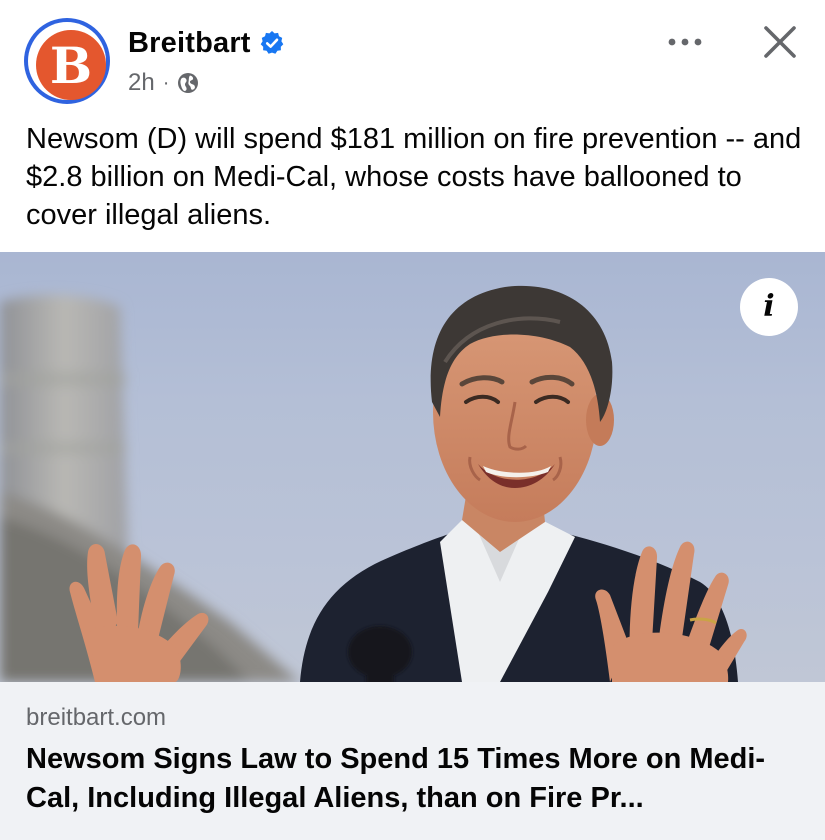 The width and height of the screenshot is (825, 840). I want to click on post-header: B Breitbart 2h ·, so click(412, 56).